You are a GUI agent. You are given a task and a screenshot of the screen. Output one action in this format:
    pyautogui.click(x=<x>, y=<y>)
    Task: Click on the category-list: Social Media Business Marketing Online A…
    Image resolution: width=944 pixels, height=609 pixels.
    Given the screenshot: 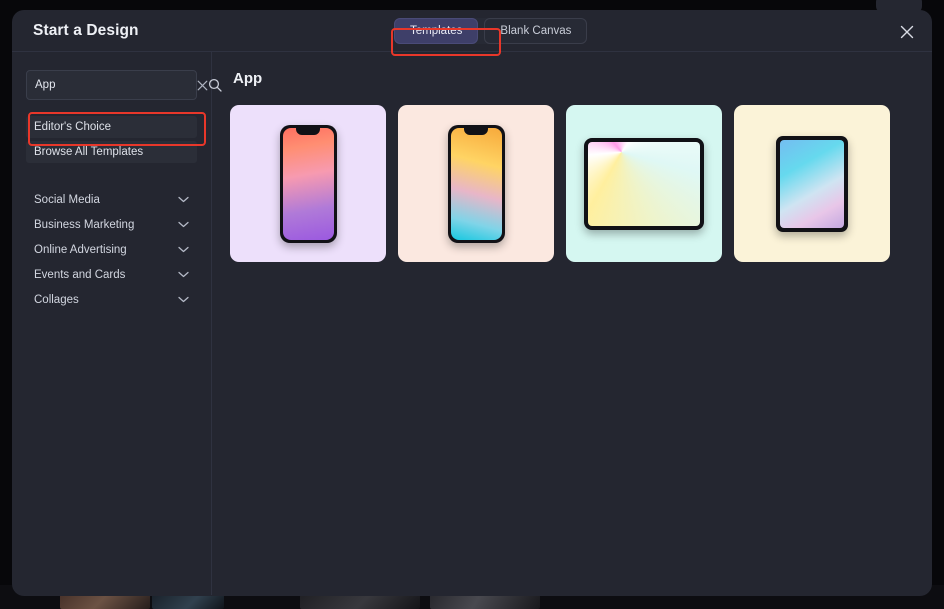 What is the action you would take?
    pyautogui.click(x=111, y=249)
    